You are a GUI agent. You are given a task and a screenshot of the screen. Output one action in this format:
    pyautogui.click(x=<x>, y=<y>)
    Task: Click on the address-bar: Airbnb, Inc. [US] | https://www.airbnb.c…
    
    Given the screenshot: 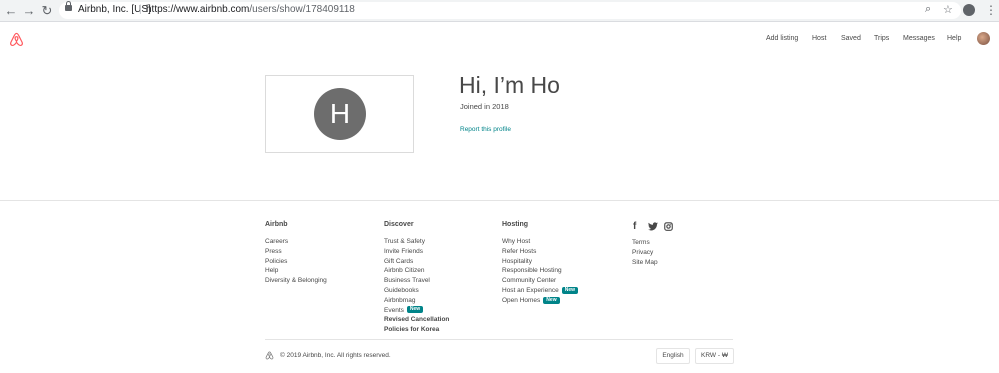 What is the action you would take?
    pyautogui.click(x=510, y=10)
    